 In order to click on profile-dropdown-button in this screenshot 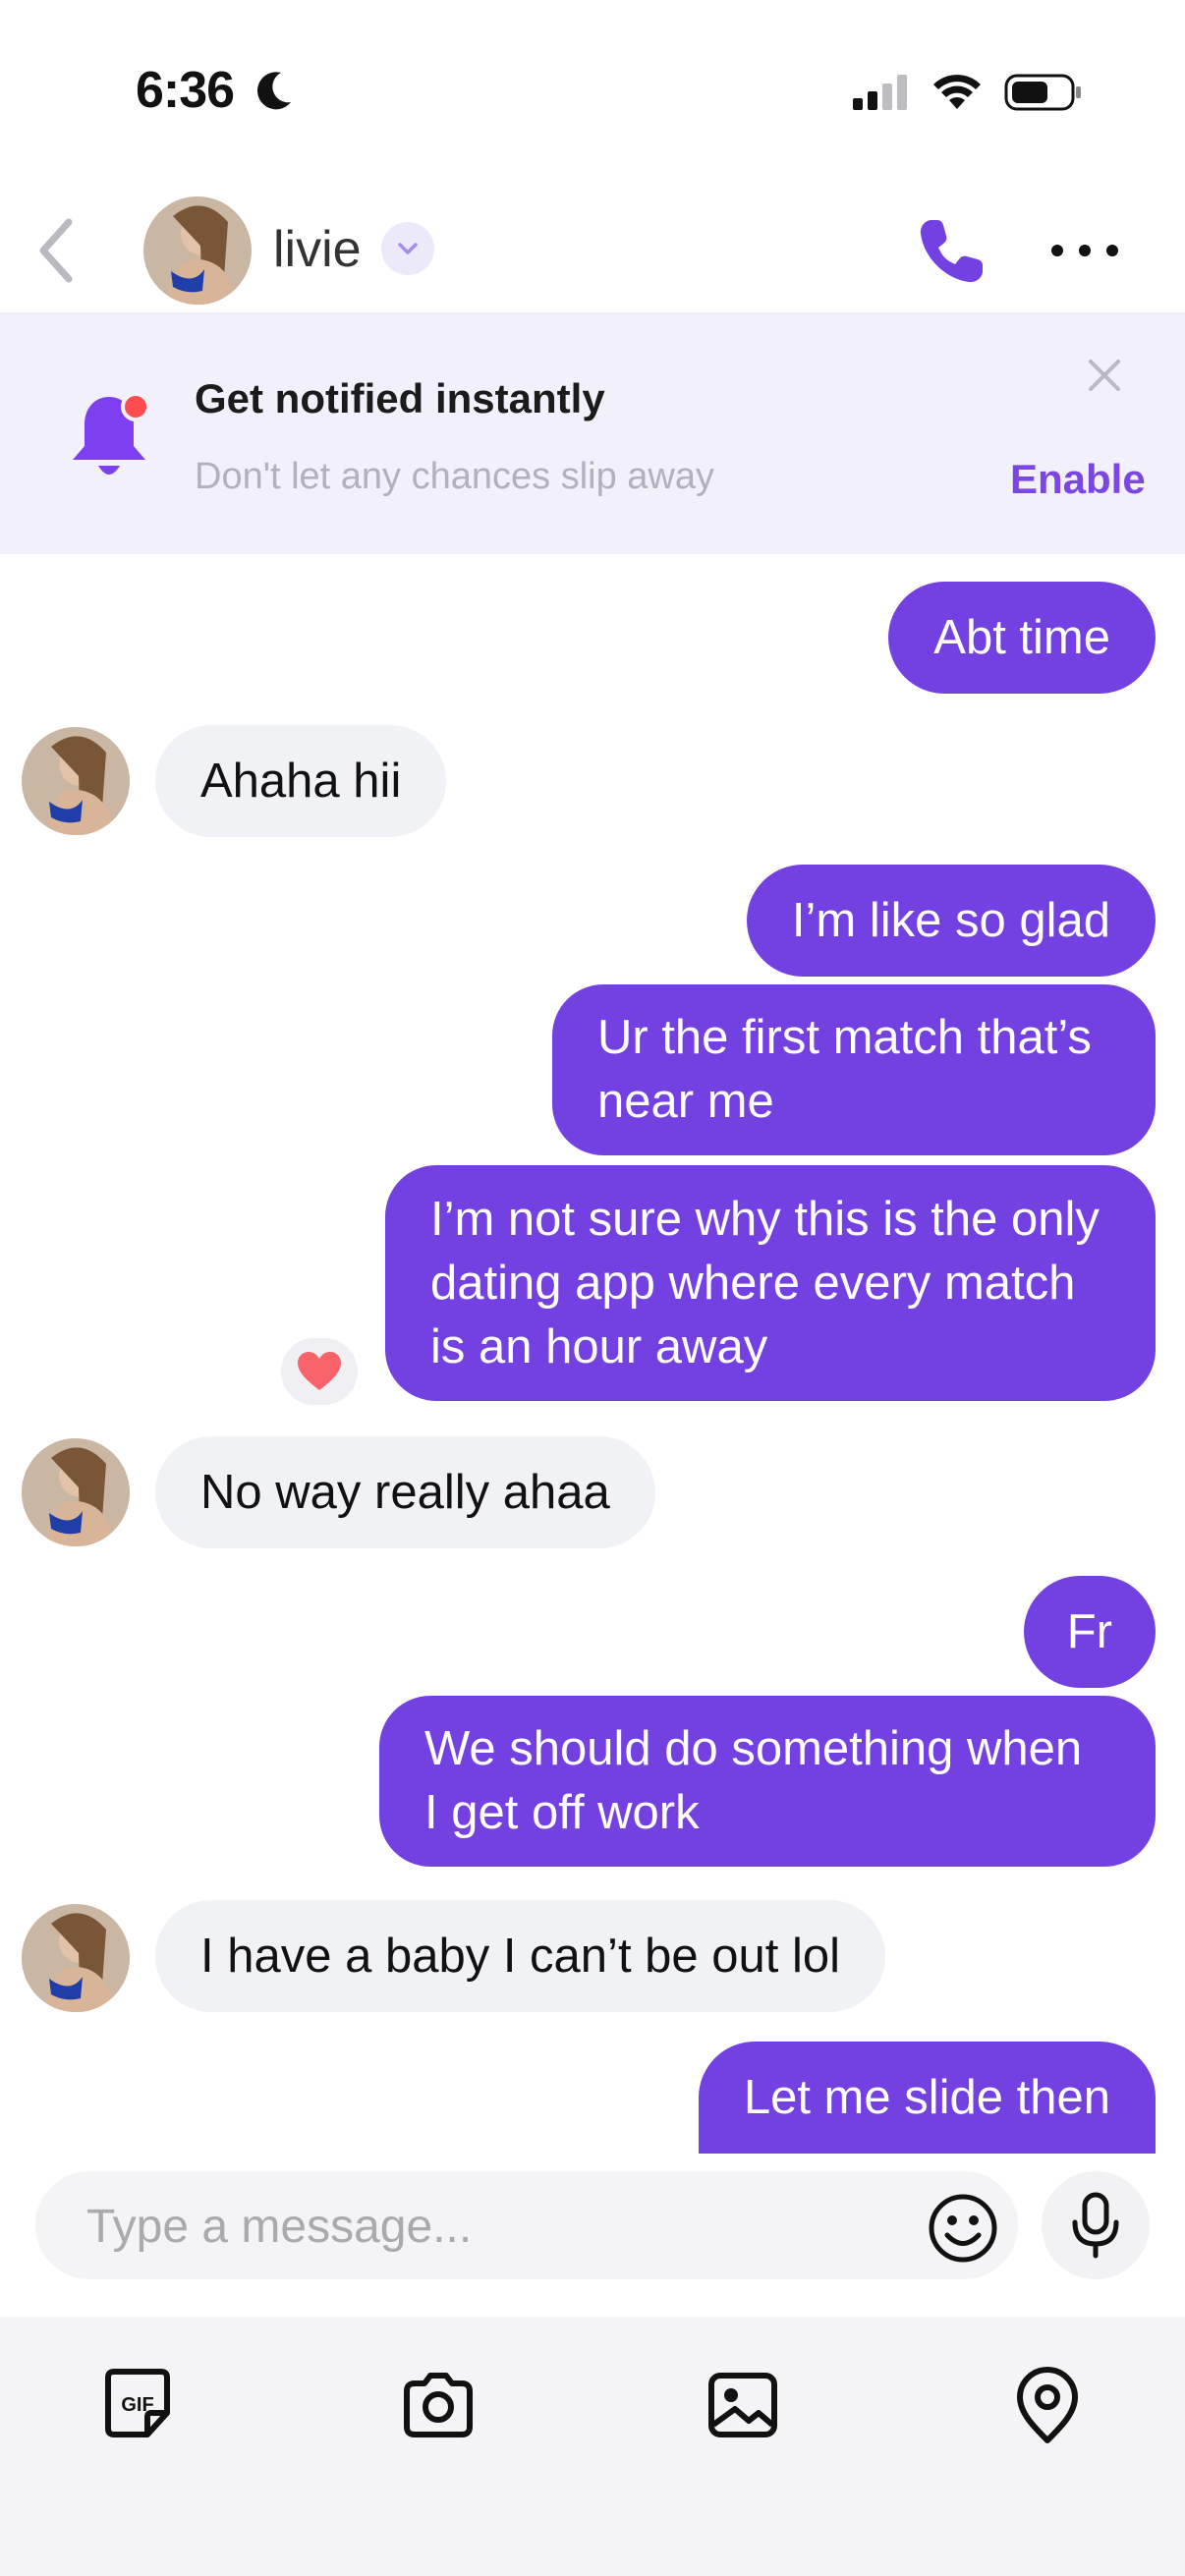, I will do `click(408, 248)`.